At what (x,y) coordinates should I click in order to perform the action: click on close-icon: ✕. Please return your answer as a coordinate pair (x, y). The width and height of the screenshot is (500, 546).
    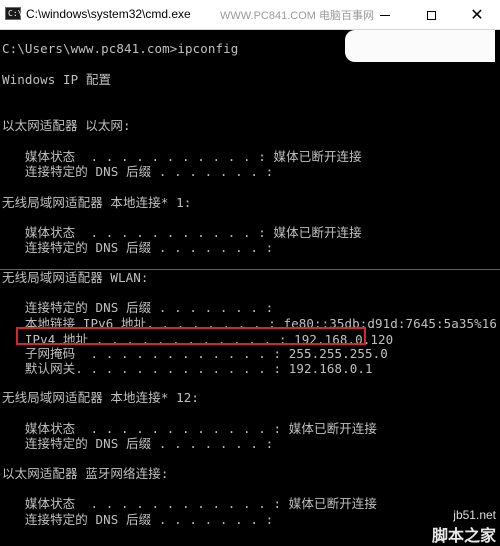
    Looking at the image, I should click on (477, 14).